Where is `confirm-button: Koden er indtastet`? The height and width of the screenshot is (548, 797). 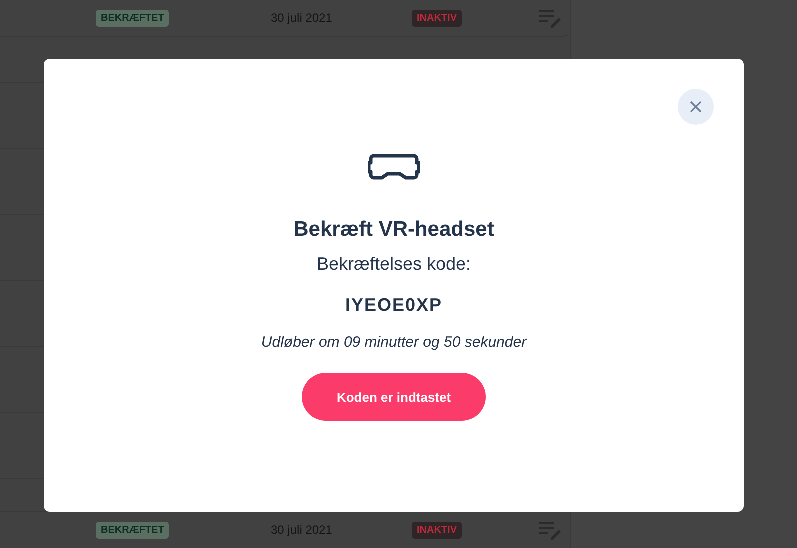
confirm-button: Koden er indtastet is located at coordinates (394, 397).